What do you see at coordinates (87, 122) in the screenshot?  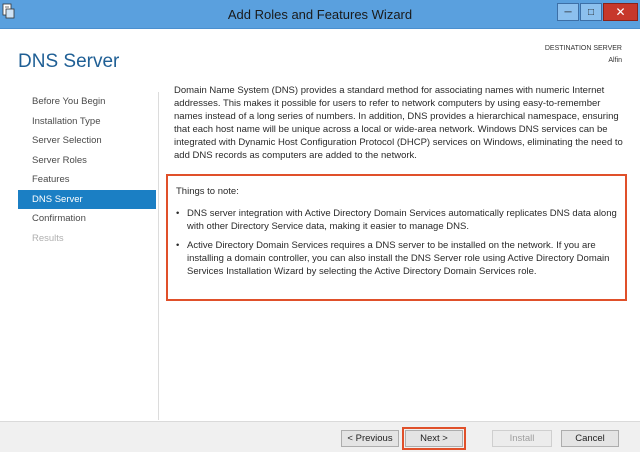 I see `nav-item-installation-type: Installation Type` at bounding box center [87, 122].